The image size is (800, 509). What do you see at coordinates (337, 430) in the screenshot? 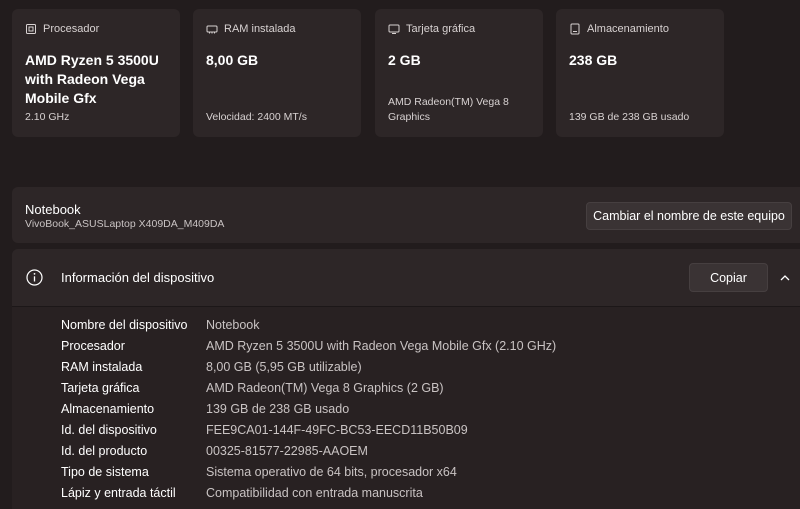
I see `spec-value: FEE9CA01-144F-49FC-BC53-EECD11B50B09` at bounding box center [337, 430].